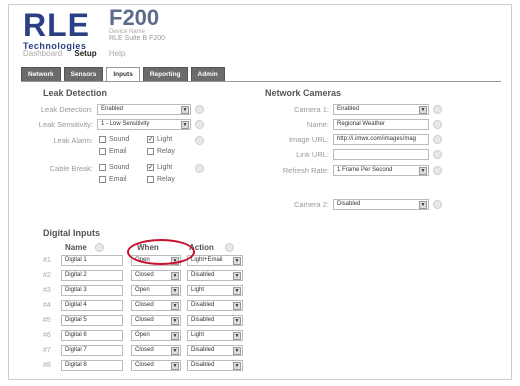  What do you see at coordinates (66, 109) in the screenshot?
I see `leak-detection-label: Leak Detection:` at bounding box center [66, 109].